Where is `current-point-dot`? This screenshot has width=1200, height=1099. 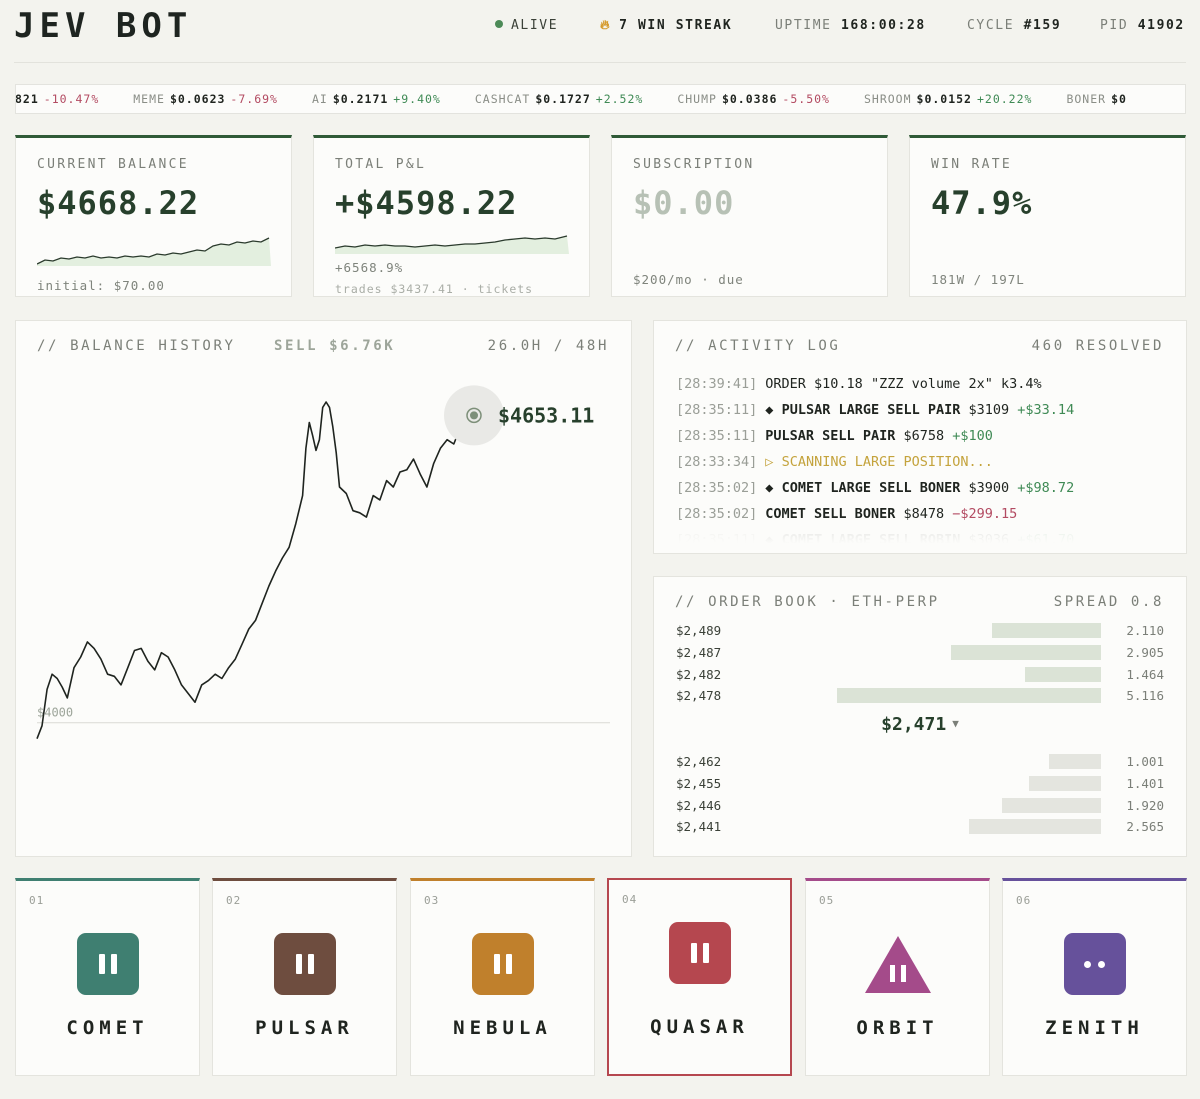
current-point-dot is located at coordinates (474, 415).